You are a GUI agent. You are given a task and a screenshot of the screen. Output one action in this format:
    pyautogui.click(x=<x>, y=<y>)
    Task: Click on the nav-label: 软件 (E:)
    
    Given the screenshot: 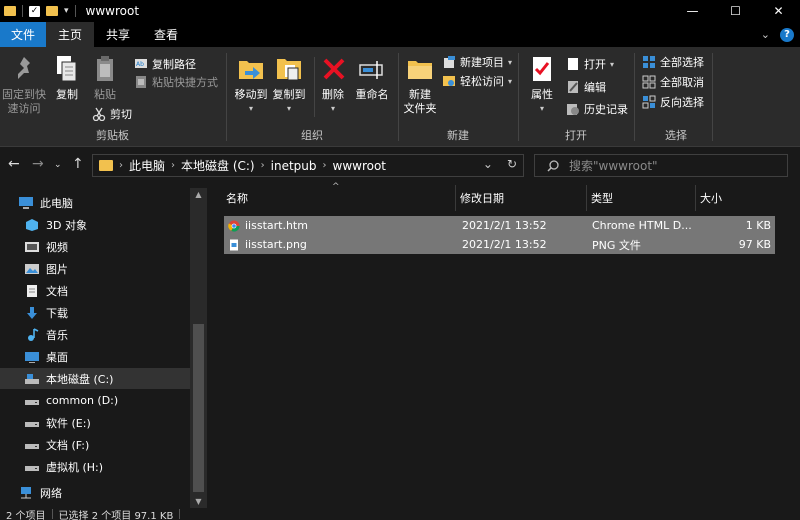 What is the action you would take?
    pyautogui.click(x=68, y=423)
    